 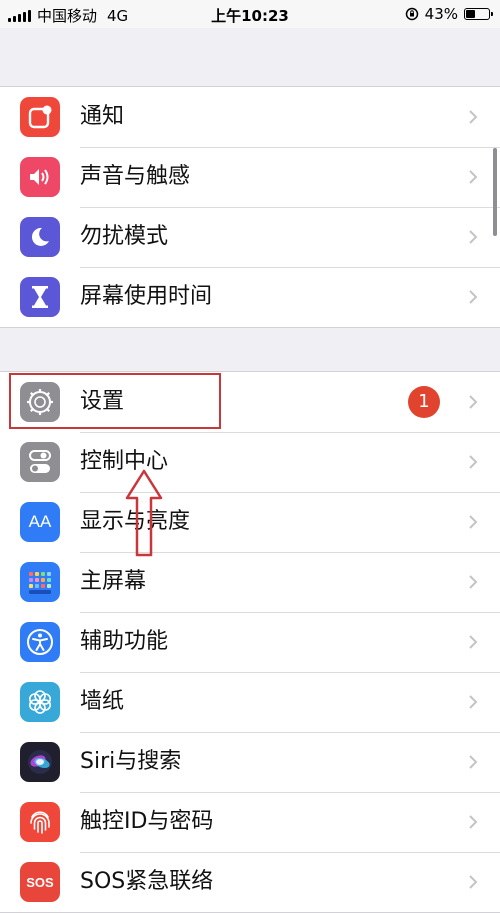 I want to click on moon-icon, so click(x=40, y=237).